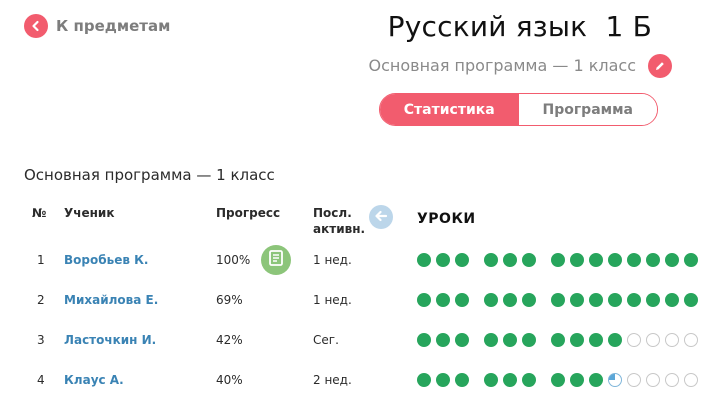  I want to click on section-title: Основная программа — 1 класс, so click(149, 175).